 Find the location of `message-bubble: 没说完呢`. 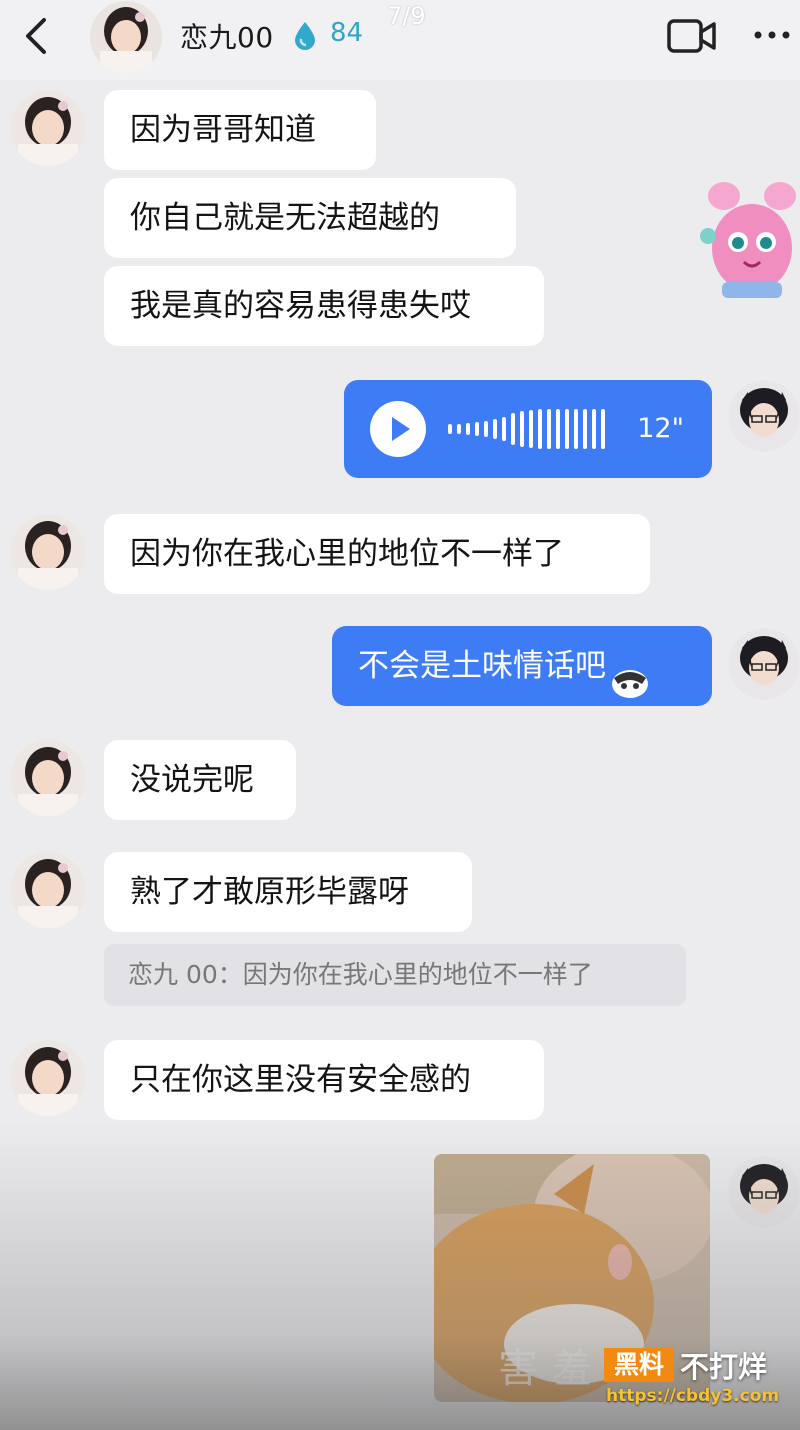

message-bubble: 没说完呢 is located at coordinates (200, 780).